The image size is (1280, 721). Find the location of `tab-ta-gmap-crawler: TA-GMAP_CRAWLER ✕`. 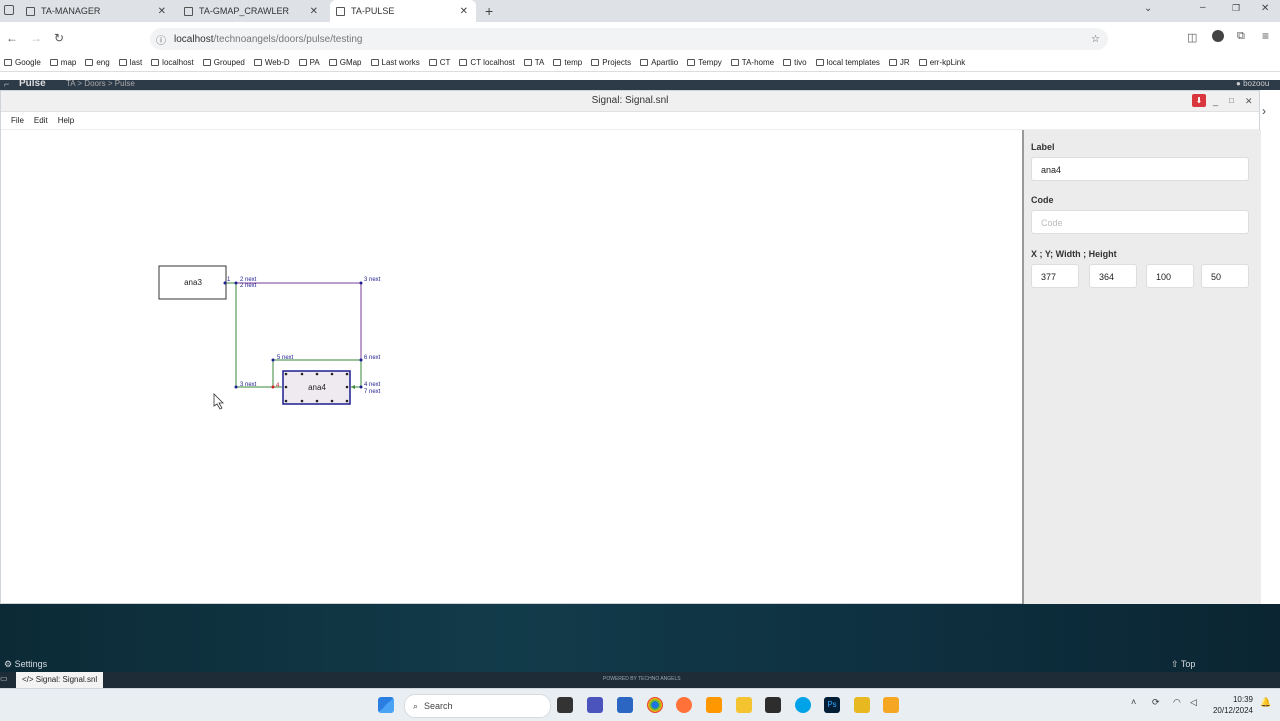

tab-ta-gmap-crawler: TA-GMAP_CRAWLER ✕ is located at coordinates (252, 11).